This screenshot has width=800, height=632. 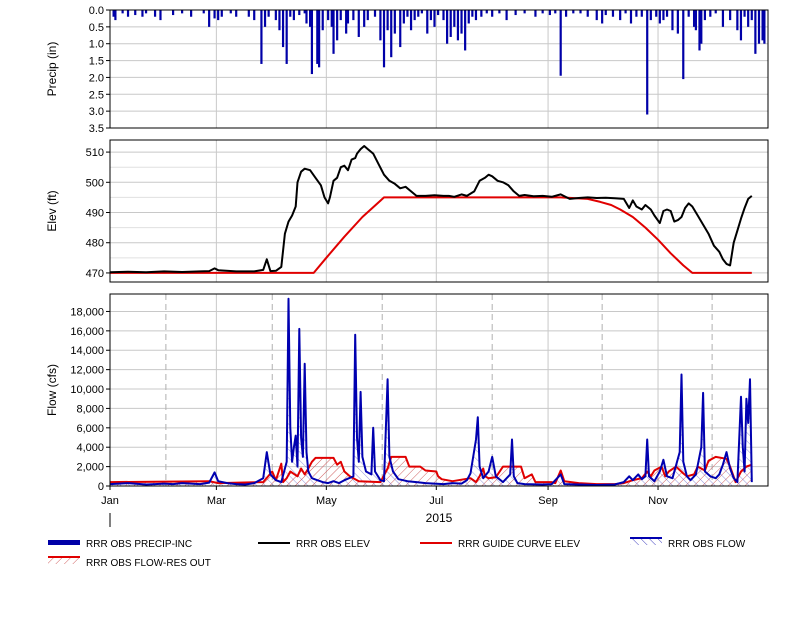 I want to click on y-tick-label: 0, so click(x=101, y=487).